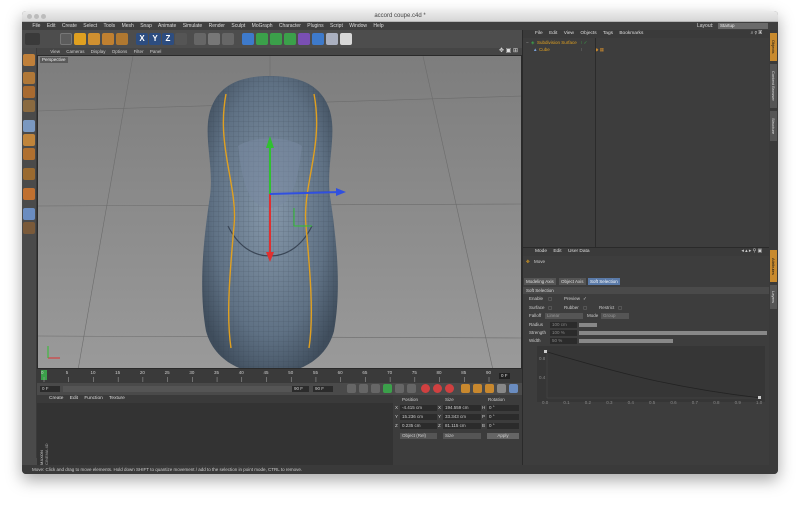 This screenshot has height=506, width=800. Describe the element at coordinates (75, 51) in the screenshot. I see `viewport-menu-cameras: Cameras` at that location.